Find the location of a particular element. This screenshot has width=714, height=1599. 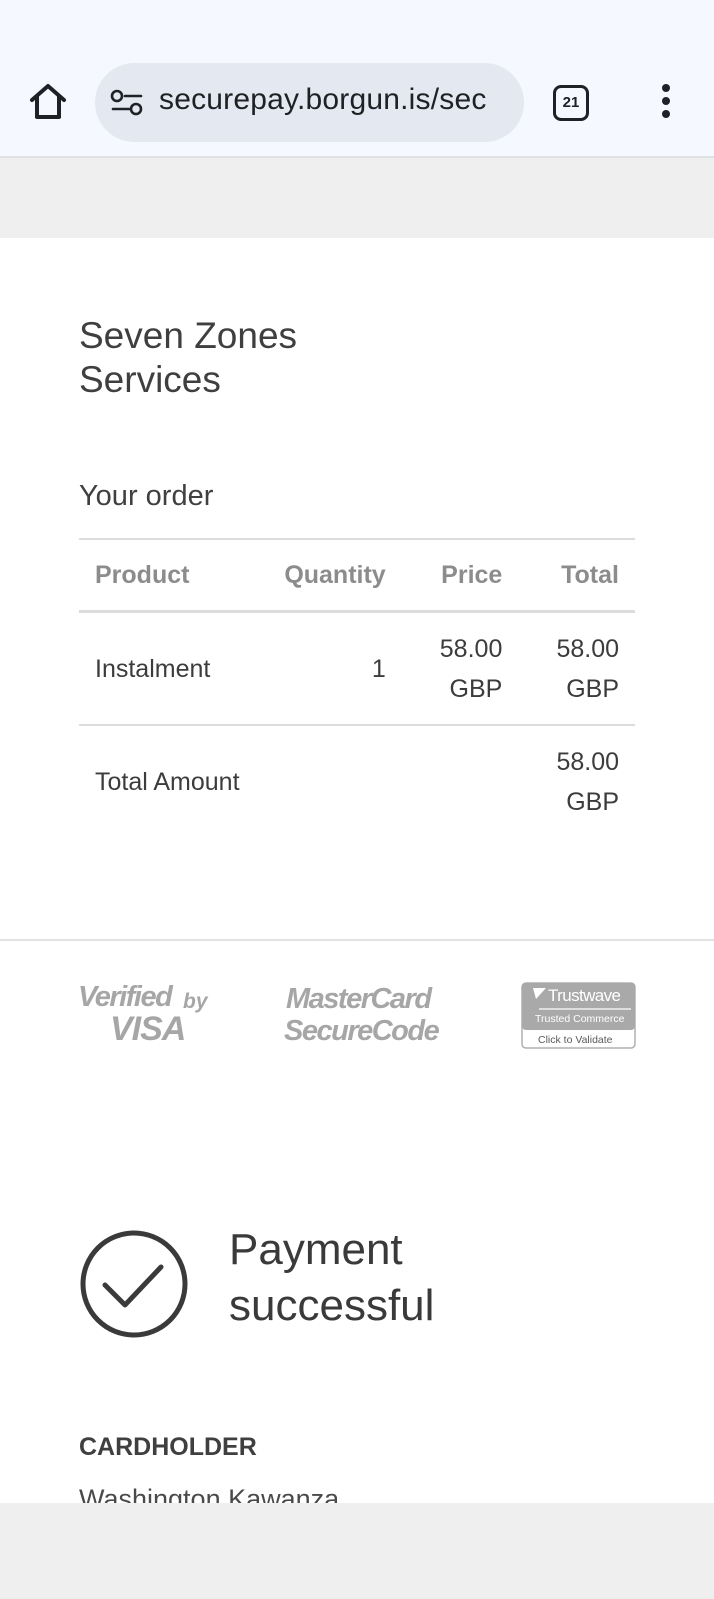

url-text: securepay.borgun.is/sec is located at coordinates (323, 100).